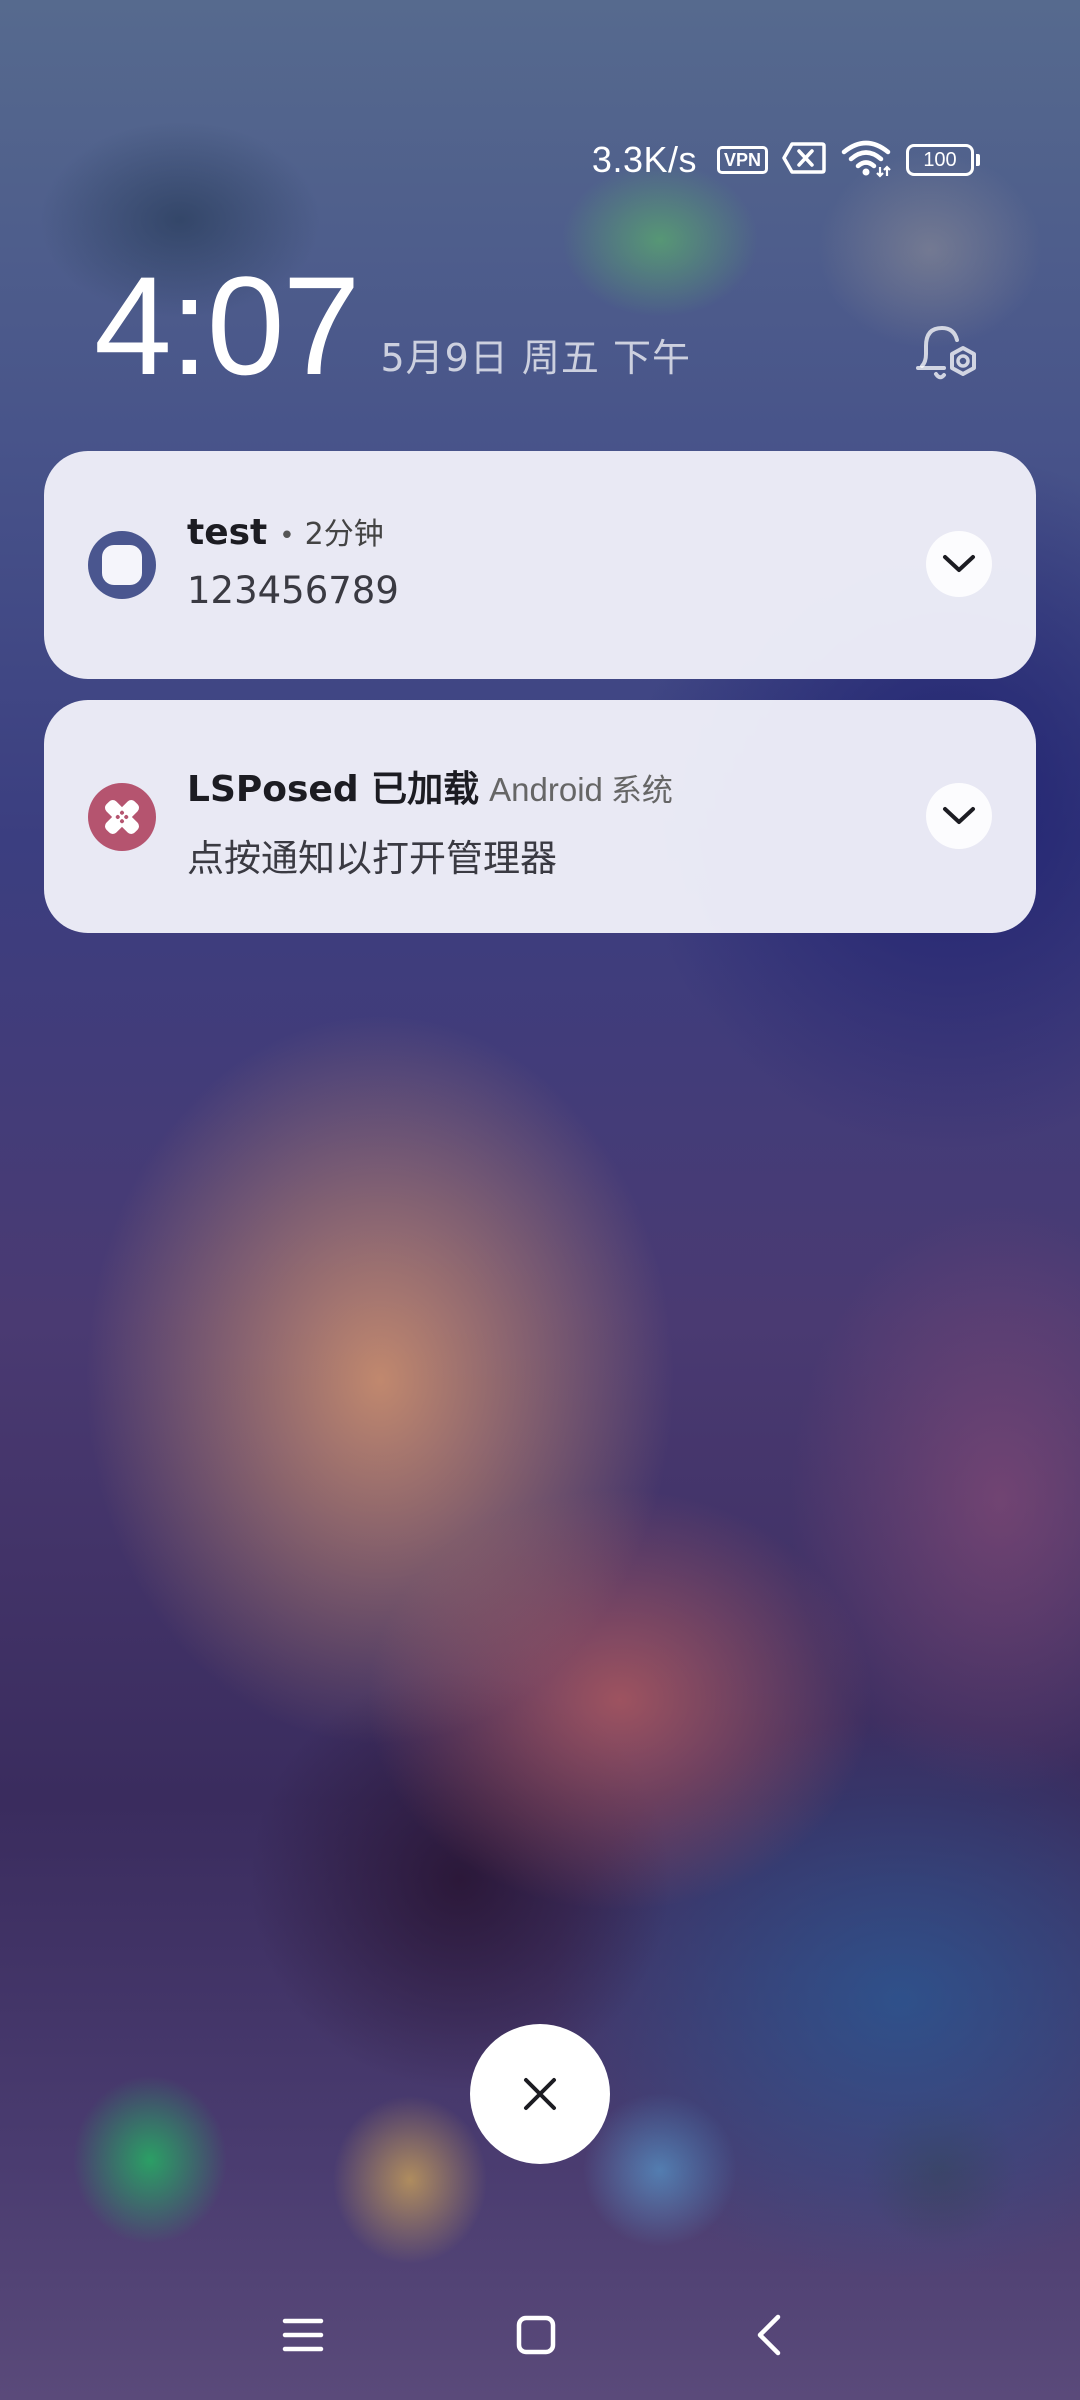 The width and height of the screenshot is (1080, 2400). What do you see at coordinates (372, 858) in the screenshot?
I see `notification-body: 点按通知以打开管理器` at bounding box center [372, 858].